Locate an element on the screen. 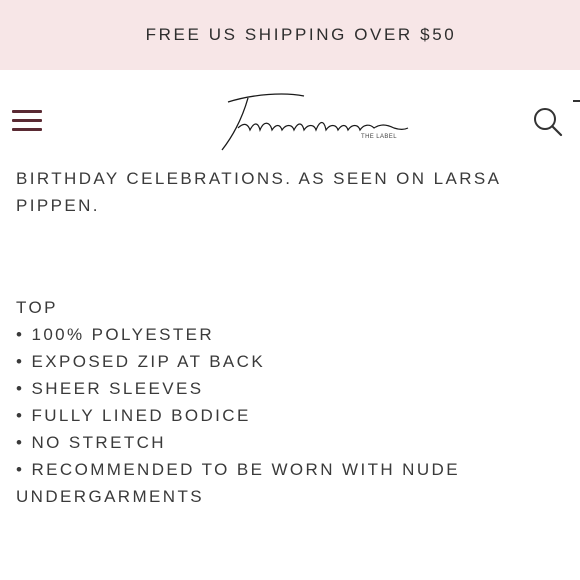 This screenshot has height=580, width=580. promo-text: FREE US SHIPPING OVER $50 is located at coordinates (301, 34).